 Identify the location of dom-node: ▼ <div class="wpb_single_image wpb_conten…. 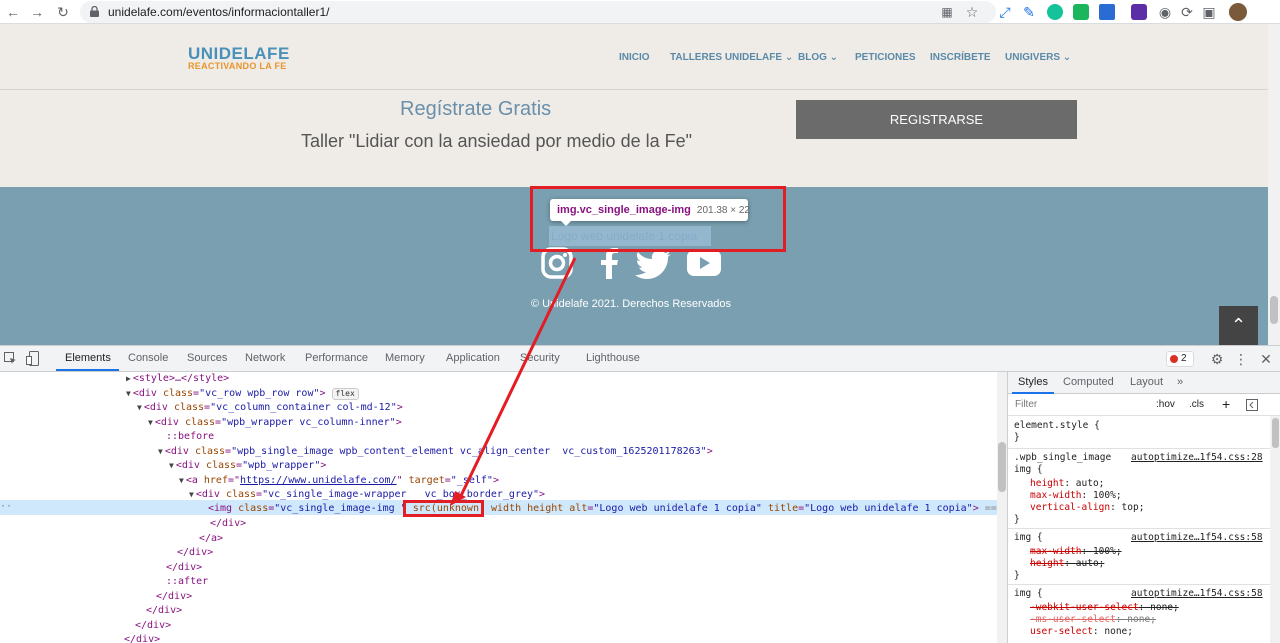
(435, 452).